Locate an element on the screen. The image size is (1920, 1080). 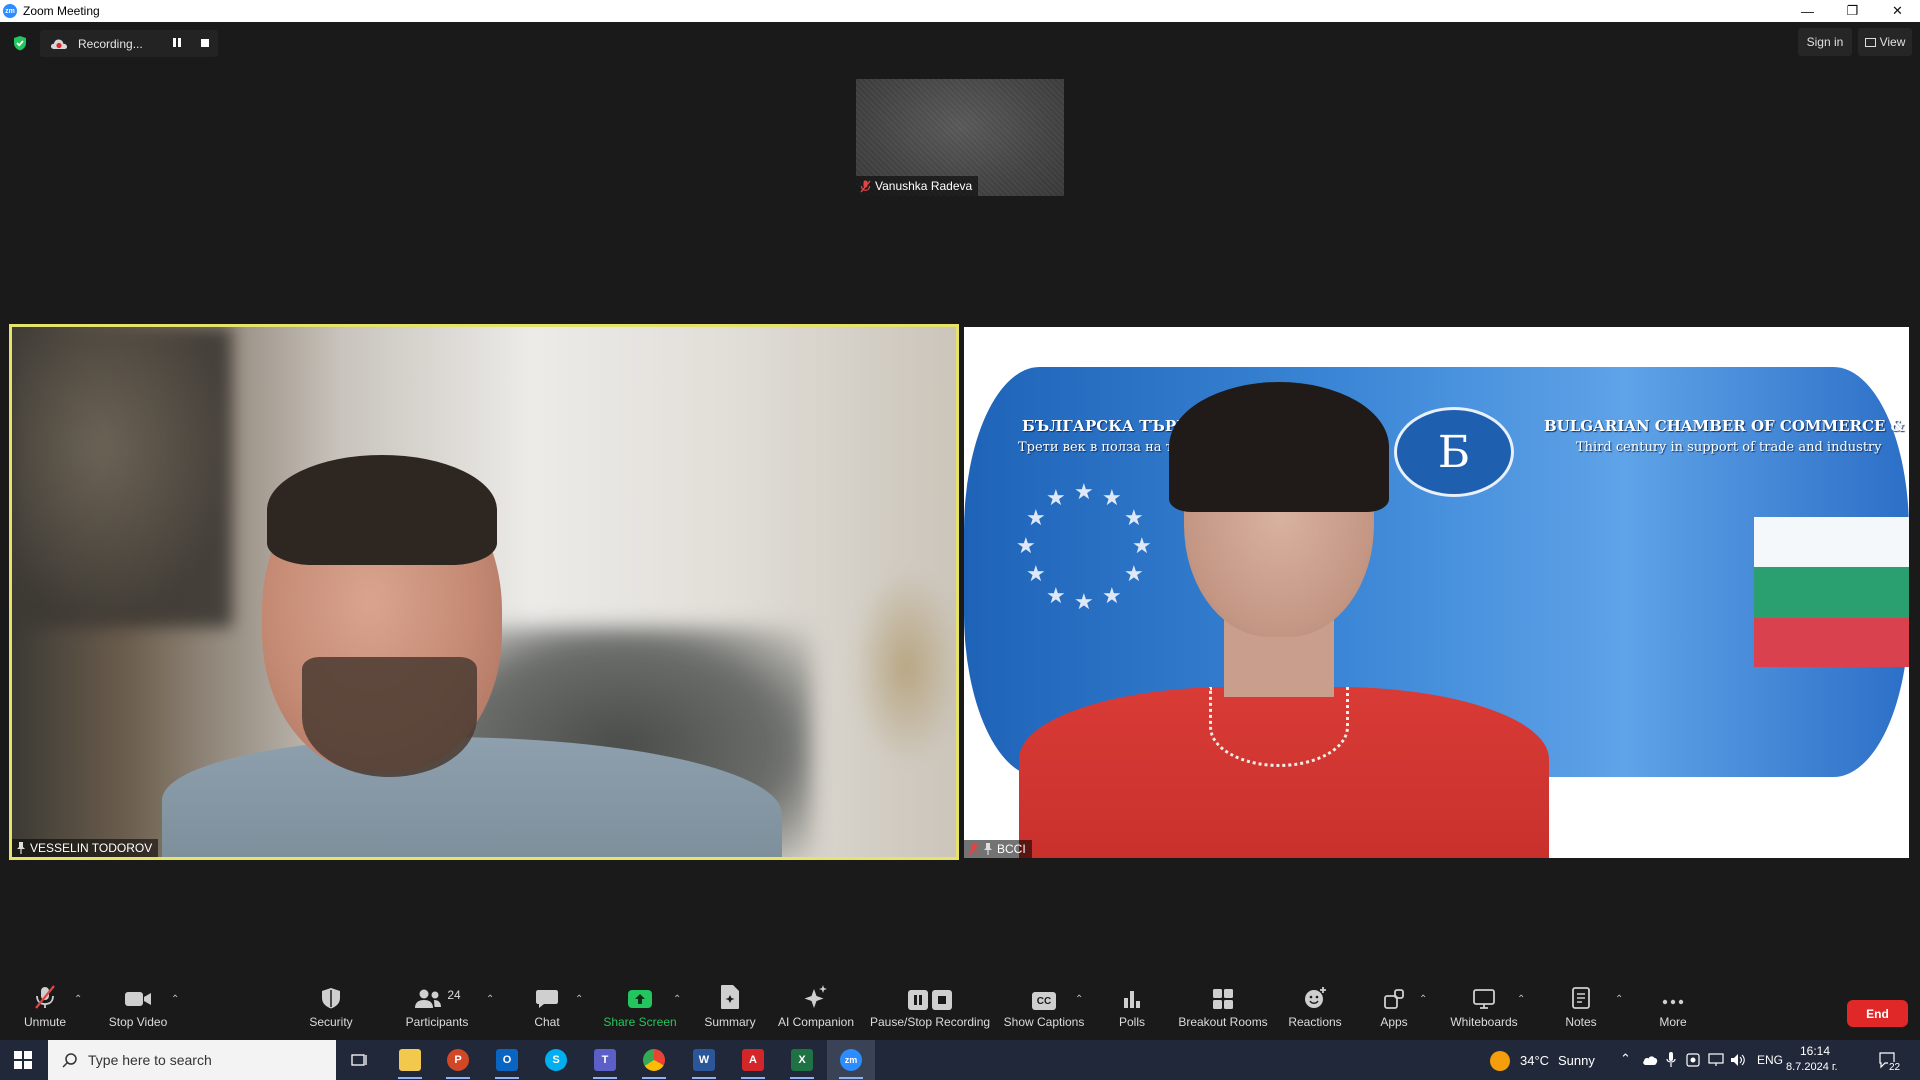
background-lamp is located at coordinates (904, 667).